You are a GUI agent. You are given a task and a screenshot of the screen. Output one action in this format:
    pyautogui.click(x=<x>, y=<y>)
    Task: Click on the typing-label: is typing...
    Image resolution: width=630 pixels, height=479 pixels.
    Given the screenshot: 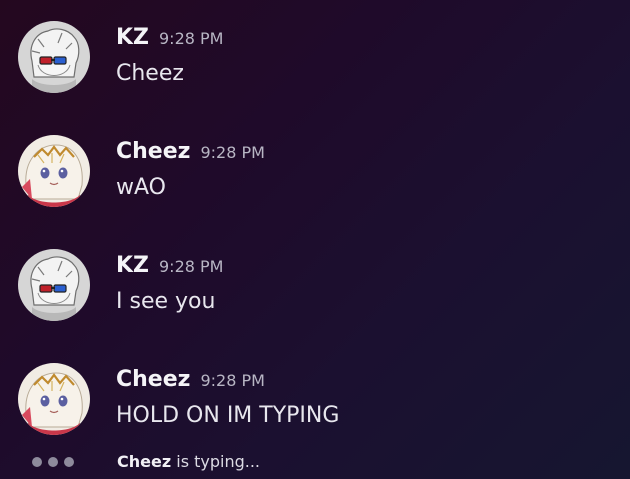 What is the action you would take?
    pyautogui.click(x=216, y=461)
    